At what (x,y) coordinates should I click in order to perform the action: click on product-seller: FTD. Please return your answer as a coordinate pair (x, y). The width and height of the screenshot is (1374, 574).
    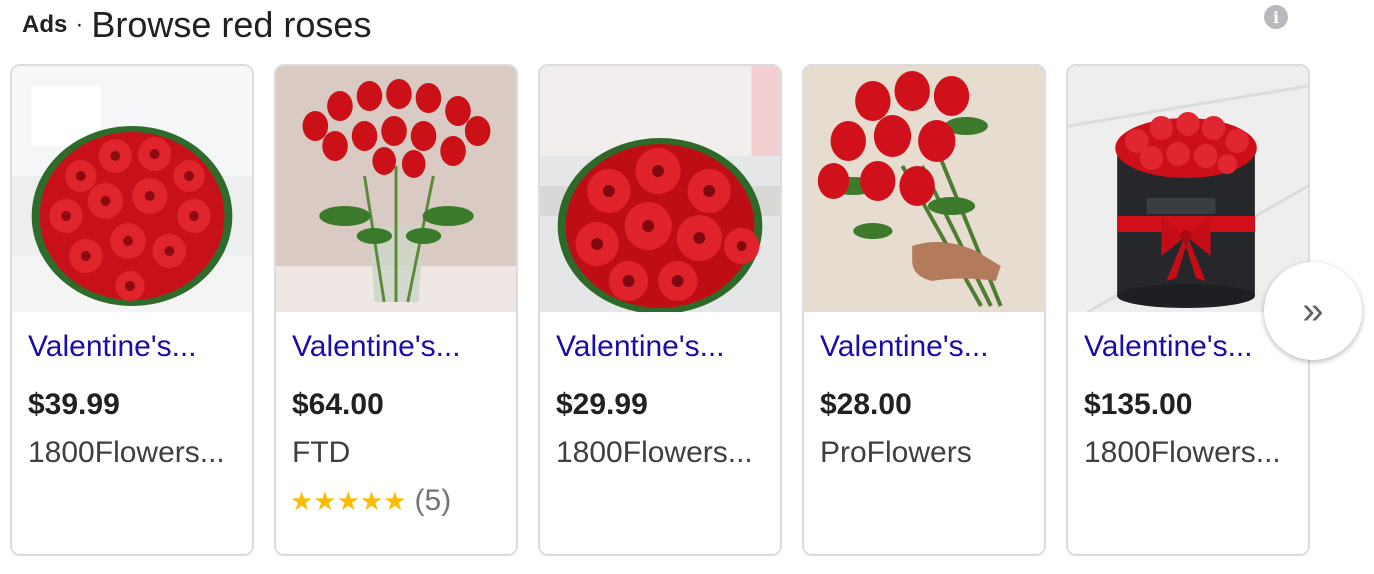
    Looking at the image, I should click on (321, 452).